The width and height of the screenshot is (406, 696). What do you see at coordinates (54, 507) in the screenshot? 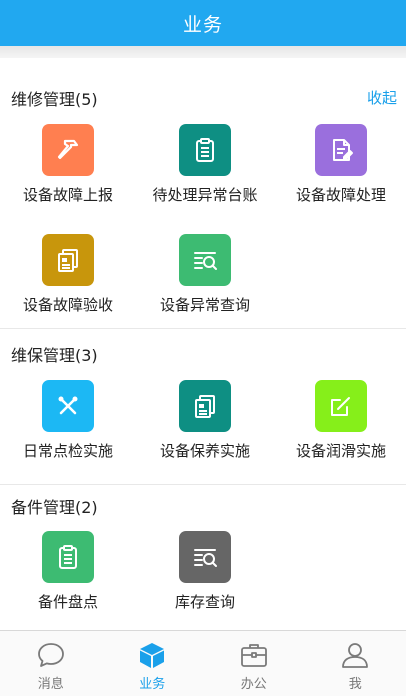
I see `section-title-spare-parts: 备件管理(2)` at bounding box center [54, 507].